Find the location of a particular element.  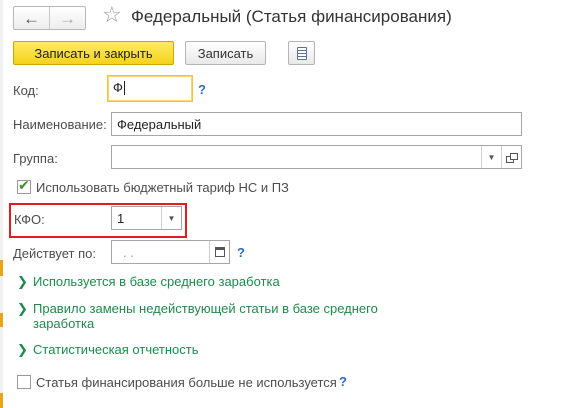

text-cursor is located at coordinates (124, 88).